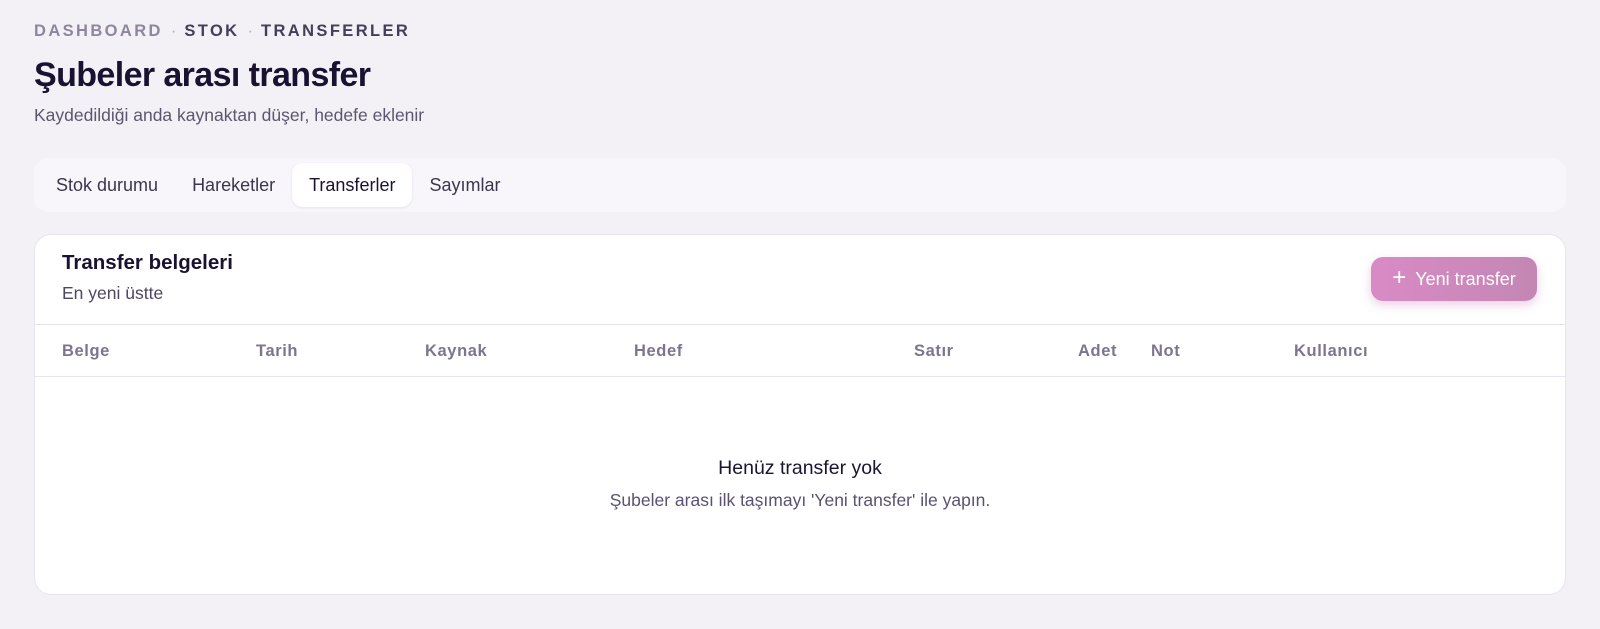 The width and height of the screenshot is (1600, 629). I want to click on card-title: Transfer belgeleri, so click(147, 262).